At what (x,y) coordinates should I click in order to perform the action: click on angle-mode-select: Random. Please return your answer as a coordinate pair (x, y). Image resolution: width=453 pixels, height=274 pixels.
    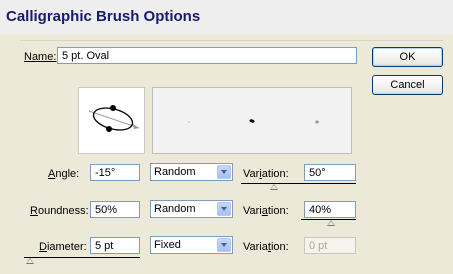
    Looking at the image, I should click on (191, 172).